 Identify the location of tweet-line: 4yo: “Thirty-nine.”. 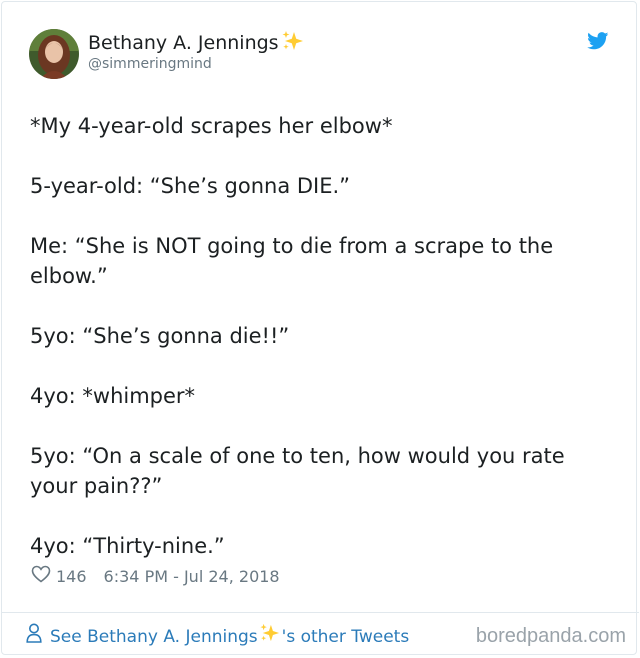
(127, 546).